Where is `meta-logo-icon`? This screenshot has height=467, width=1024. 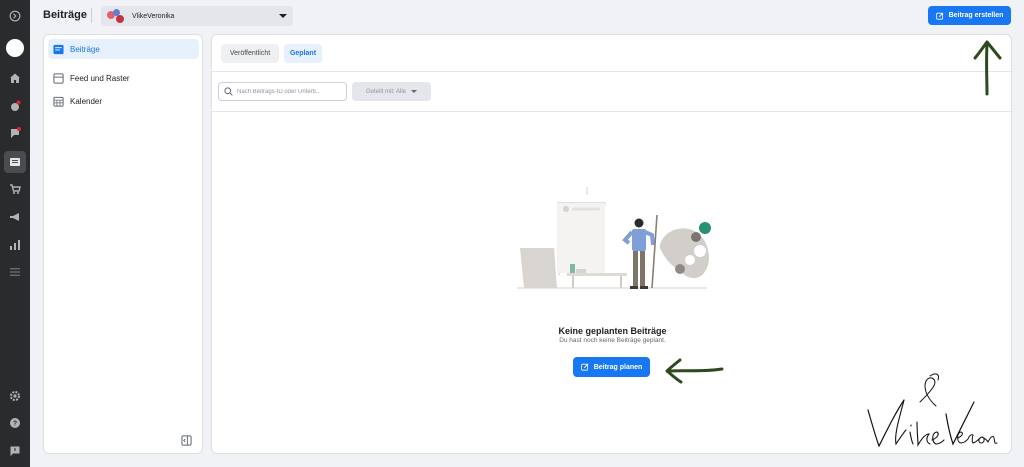 meta-logo-icon is located at coordinates (15, 16).